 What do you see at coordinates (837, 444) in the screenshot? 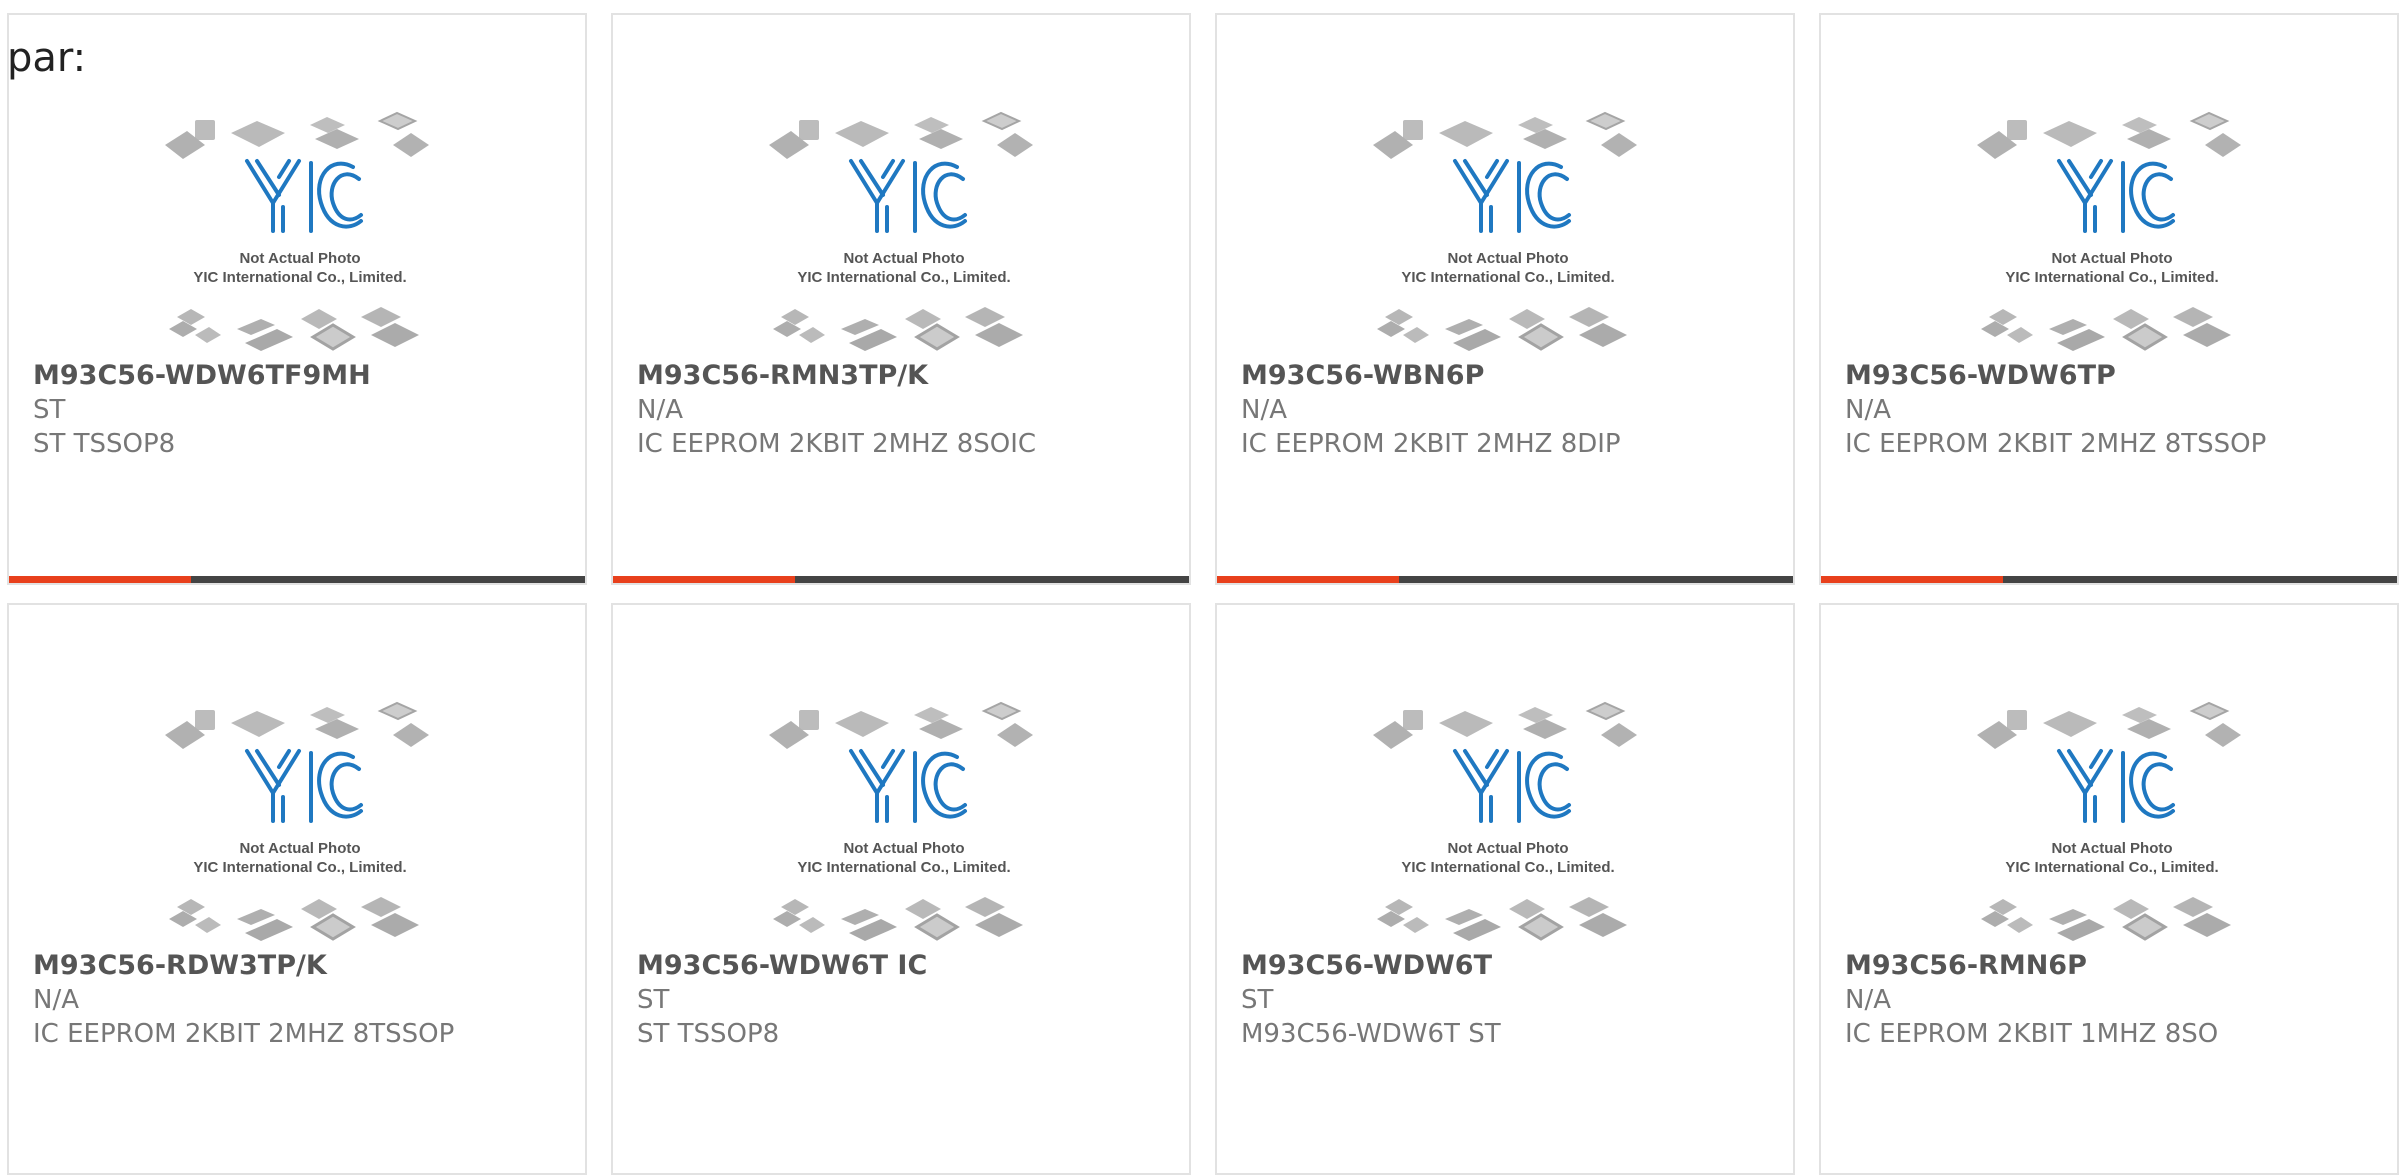
I see `description: IC EEPROM 2KBIT 2MHZ 8SOIC` at bounding box center [837, 444].